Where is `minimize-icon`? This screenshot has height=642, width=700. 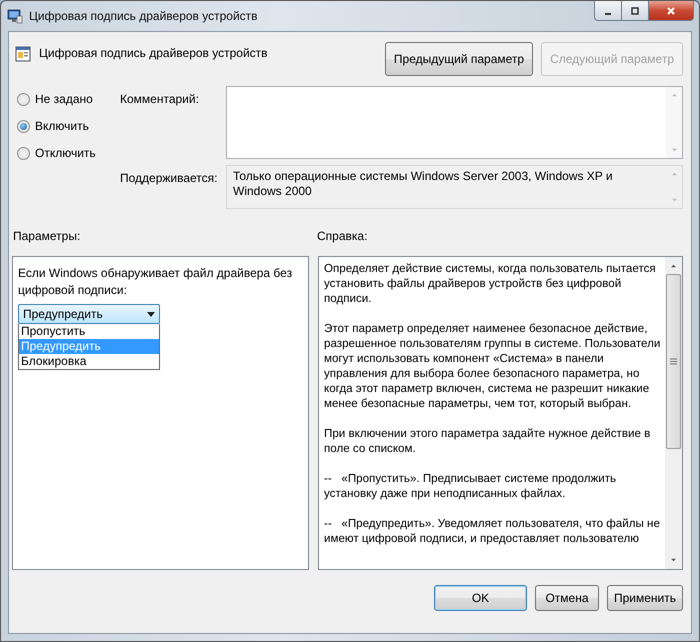
minimize-icon is located at coordinates (608, 13).